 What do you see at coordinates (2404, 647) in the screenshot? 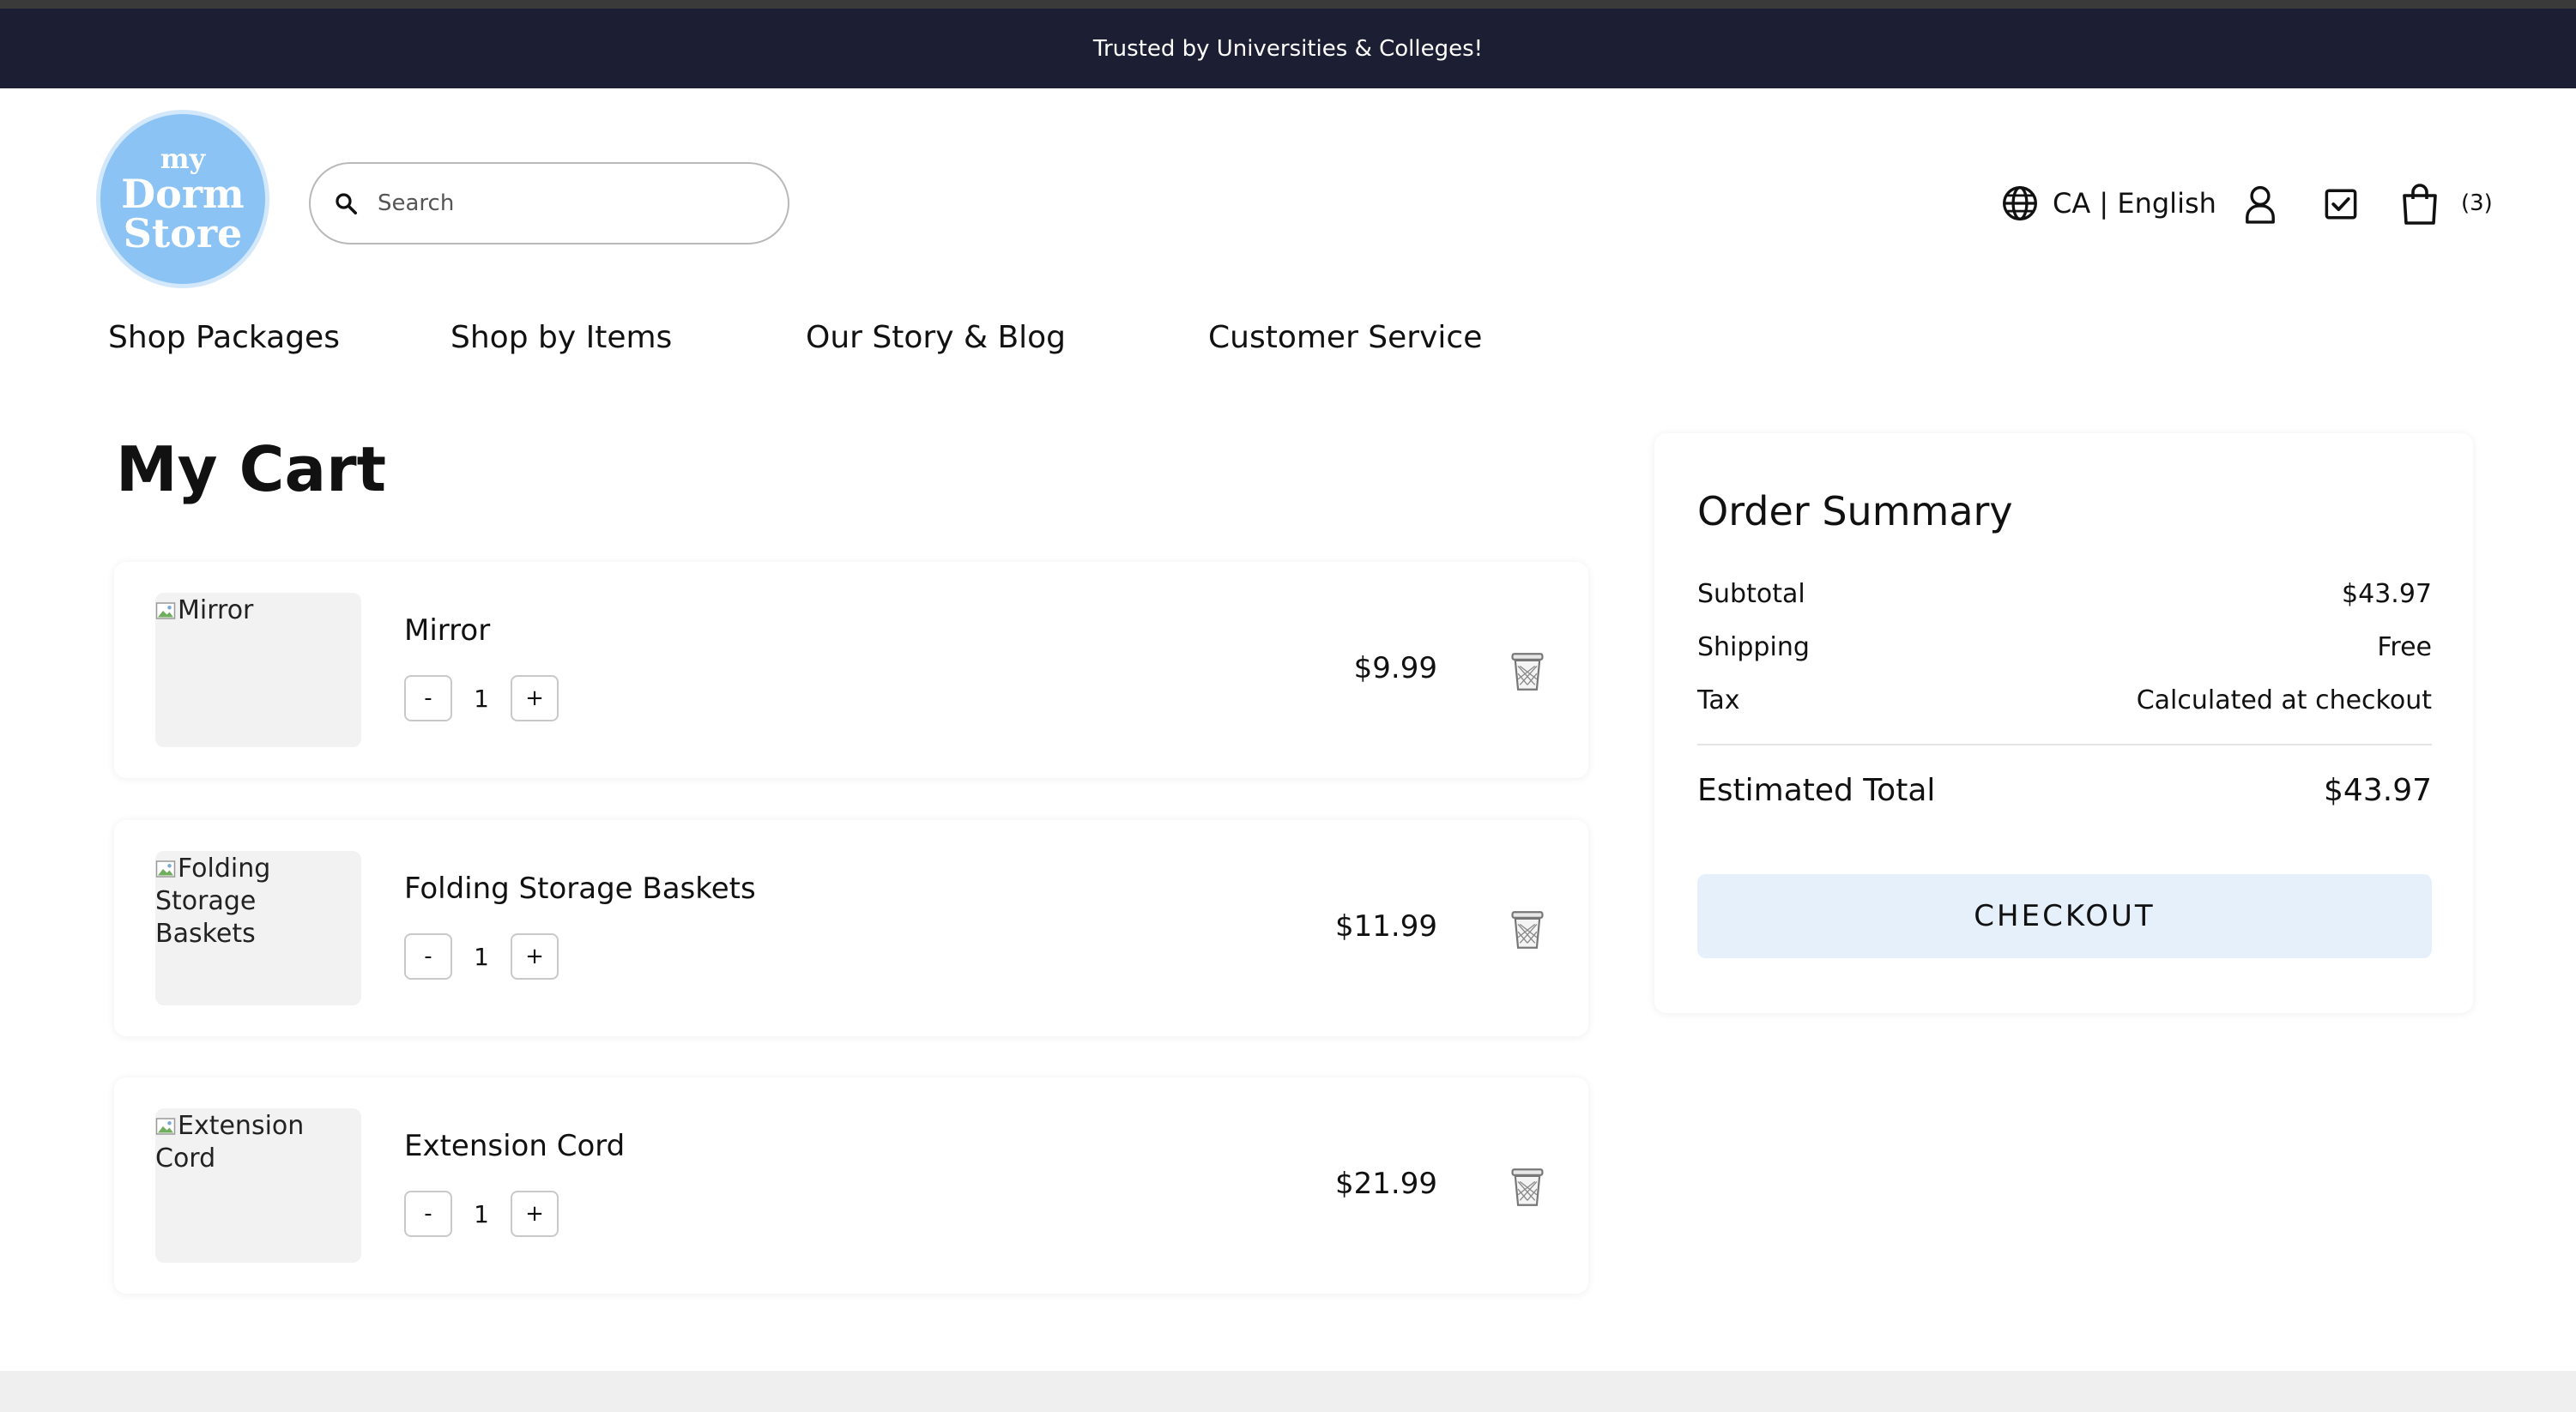
I see `shipping-value: Free` at bounding box center [2404, 647].